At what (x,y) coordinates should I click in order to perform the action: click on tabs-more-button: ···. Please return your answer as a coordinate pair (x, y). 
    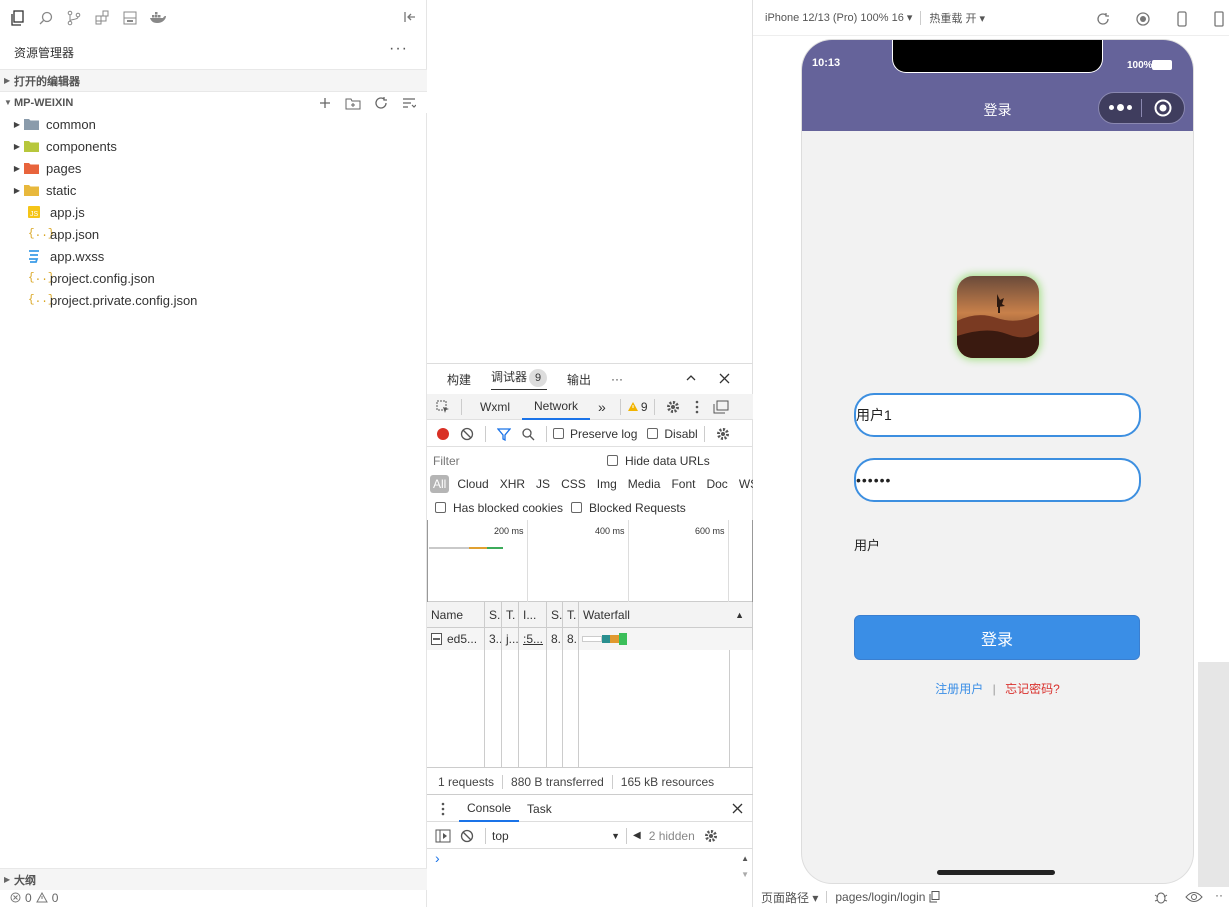
    Looking at the image, I should click on (617, 379).